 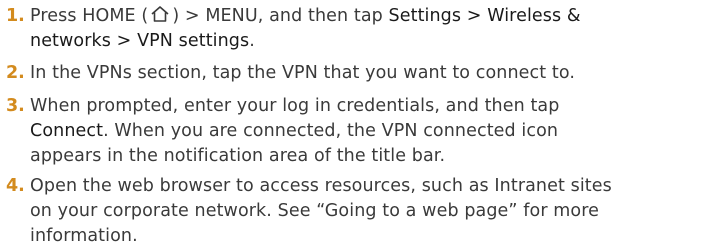 I want to click on step-number: 1., so click(x=15, y=16).